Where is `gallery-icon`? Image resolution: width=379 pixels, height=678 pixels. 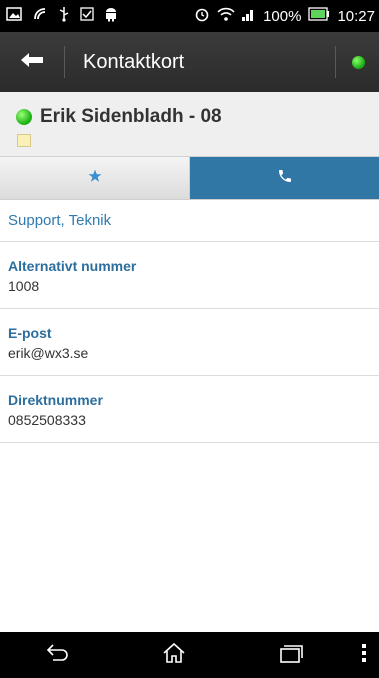
gallery-icon is located at coordinates (14, 16).